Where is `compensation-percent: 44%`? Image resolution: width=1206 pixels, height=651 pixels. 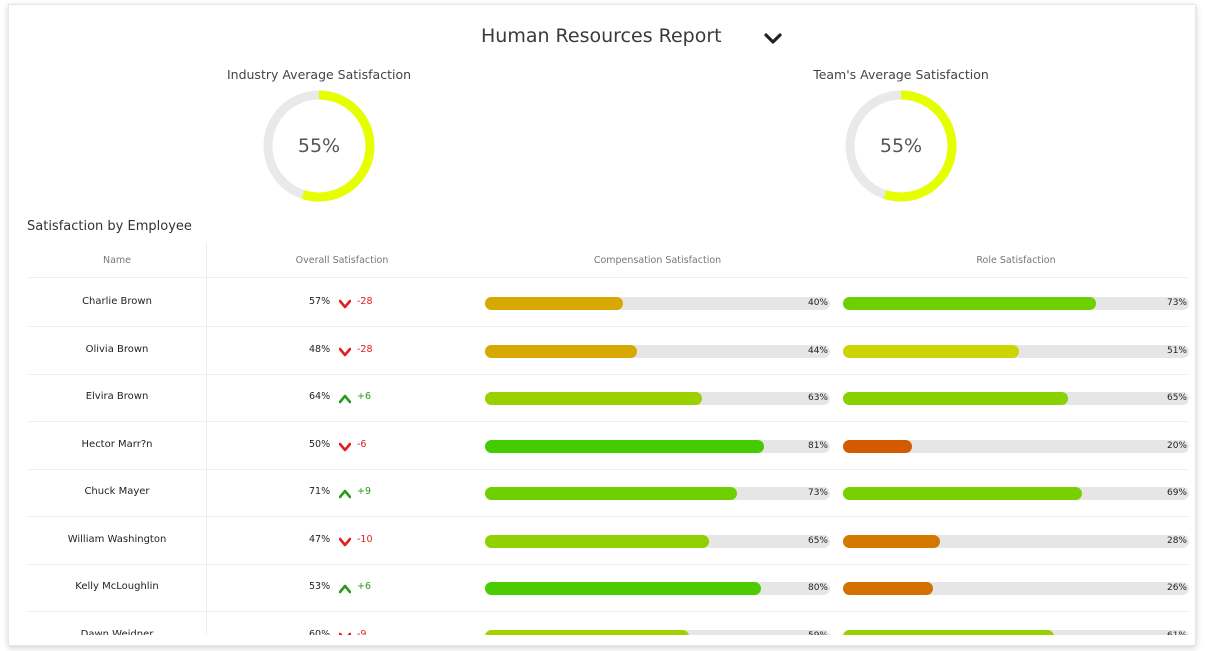
compensation-percent: 44% is located at coordinates (817, 350).